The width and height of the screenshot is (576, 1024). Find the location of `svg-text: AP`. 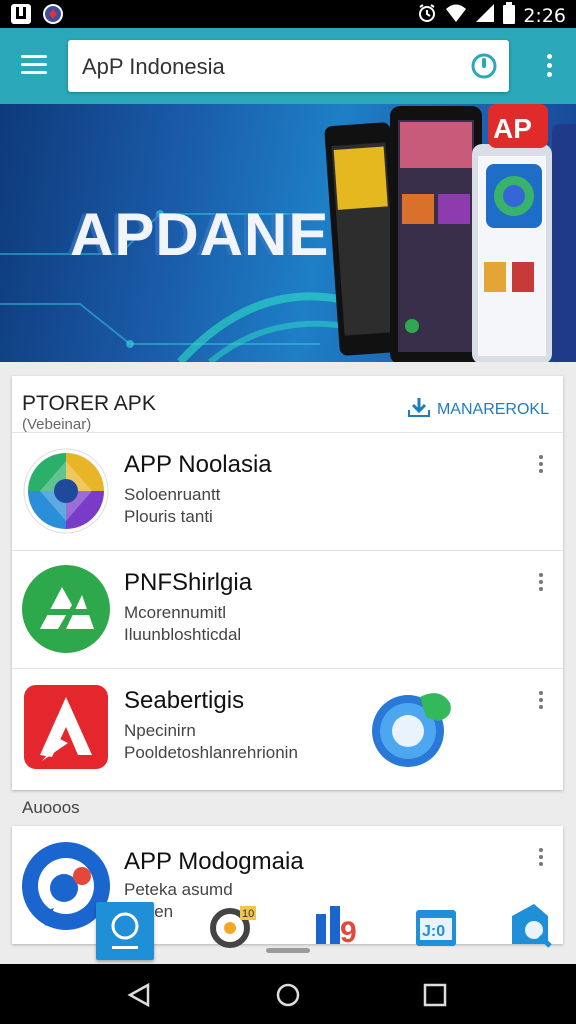

svg-text: AP is located at coordinates (512, 128).